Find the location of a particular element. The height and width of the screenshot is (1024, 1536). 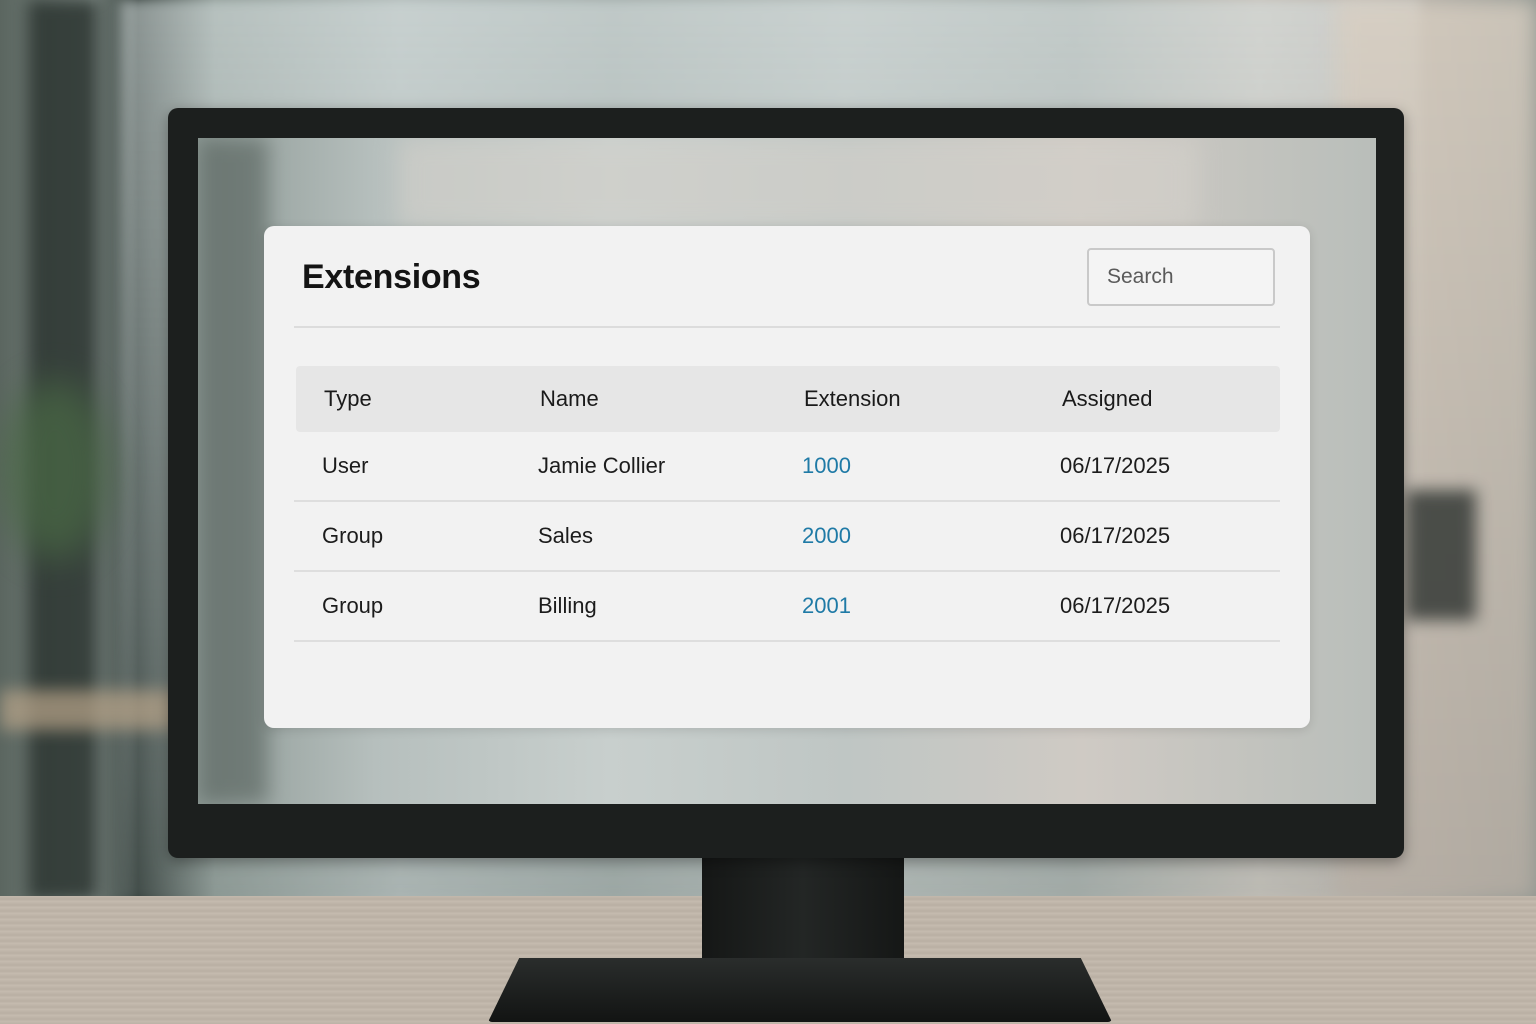

column-header-type: Type is located at coordinates (348, 399).